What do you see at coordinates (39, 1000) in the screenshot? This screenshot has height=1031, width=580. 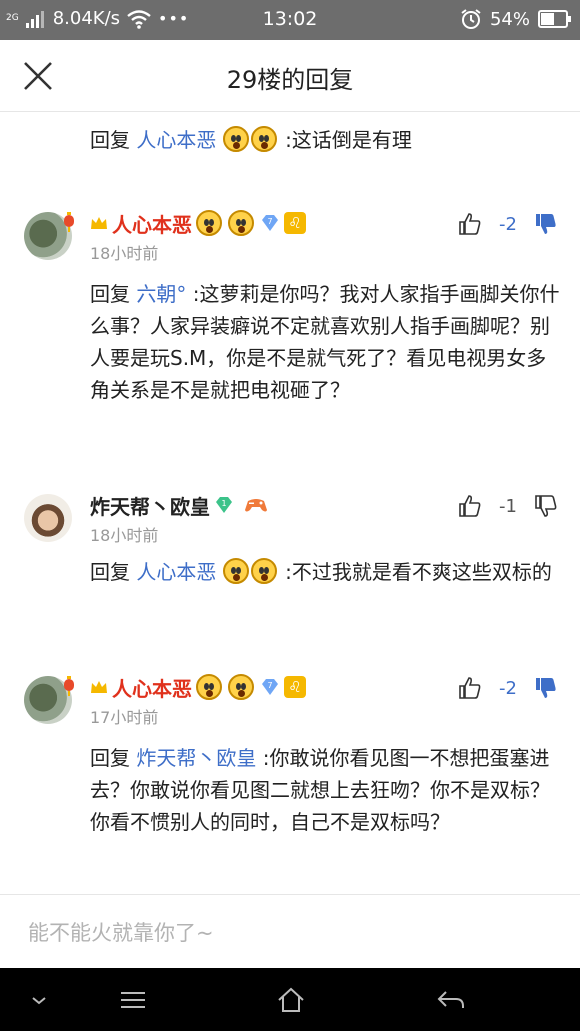 I see `nav-down-icon` at bounding box center [39, 1000].